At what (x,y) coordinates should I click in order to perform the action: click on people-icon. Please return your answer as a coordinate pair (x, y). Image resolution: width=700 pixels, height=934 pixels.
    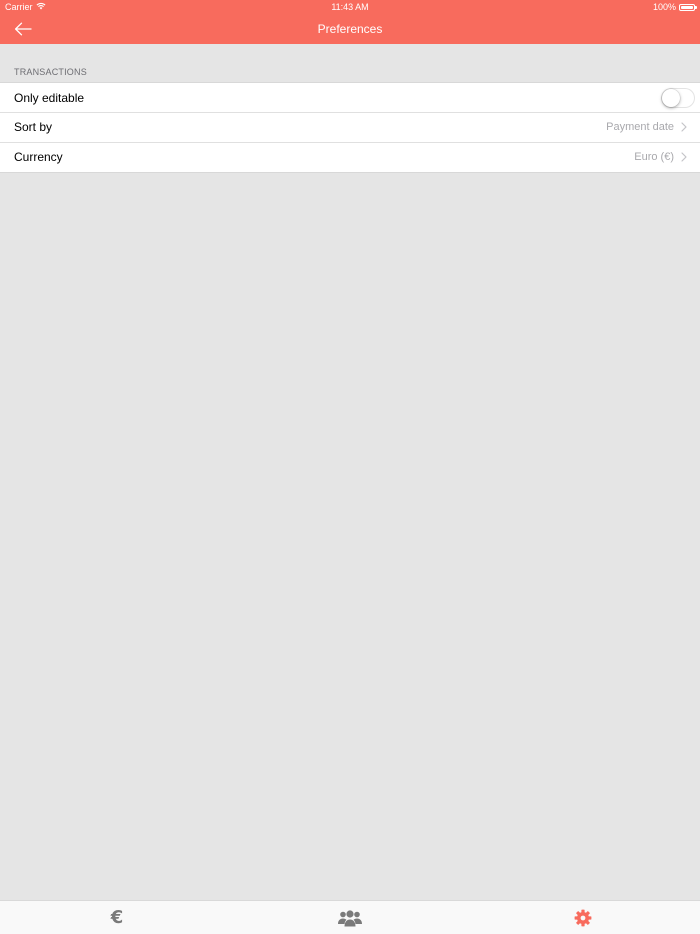
    Looking at the image, I should click on (350, 917).